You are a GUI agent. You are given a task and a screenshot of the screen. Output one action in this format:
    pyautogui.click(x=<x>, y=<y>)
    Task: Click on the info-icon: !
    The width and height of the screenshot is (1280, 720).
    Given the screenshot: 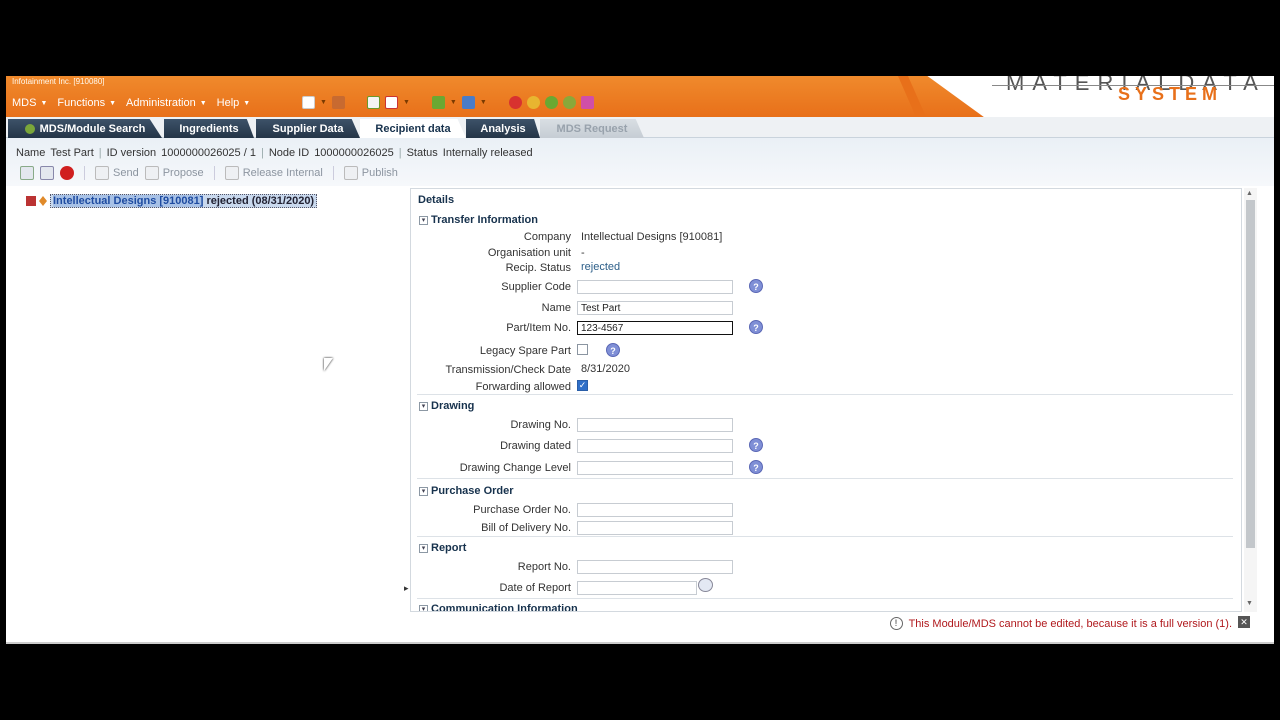 What is the action you would take?
    pyautogui.click(x=896, y=623)
    